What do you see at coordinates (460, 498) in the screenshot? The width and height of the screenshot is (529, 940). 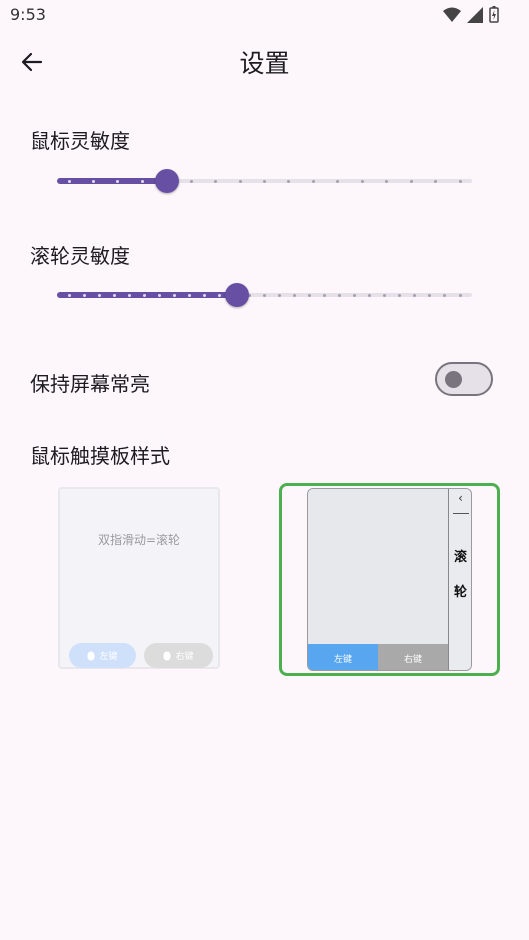 I see `chevron-left-icon: ‹` at bounding box center [460, 498].